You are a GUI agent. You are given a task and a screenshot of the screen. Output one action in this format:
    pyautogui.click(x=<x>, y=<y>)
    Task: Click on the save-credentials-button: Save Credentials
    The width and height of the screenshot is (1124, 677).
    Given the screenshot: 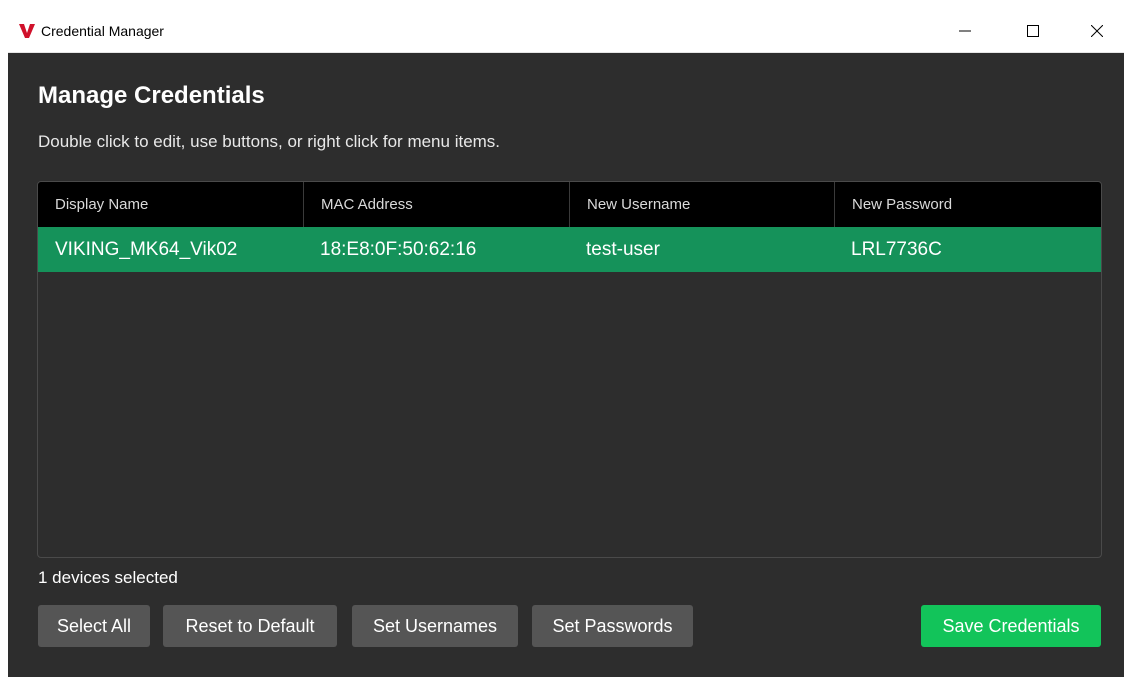 What is the action you would take?
    pyautogui.click(x=1011, y=626)
    